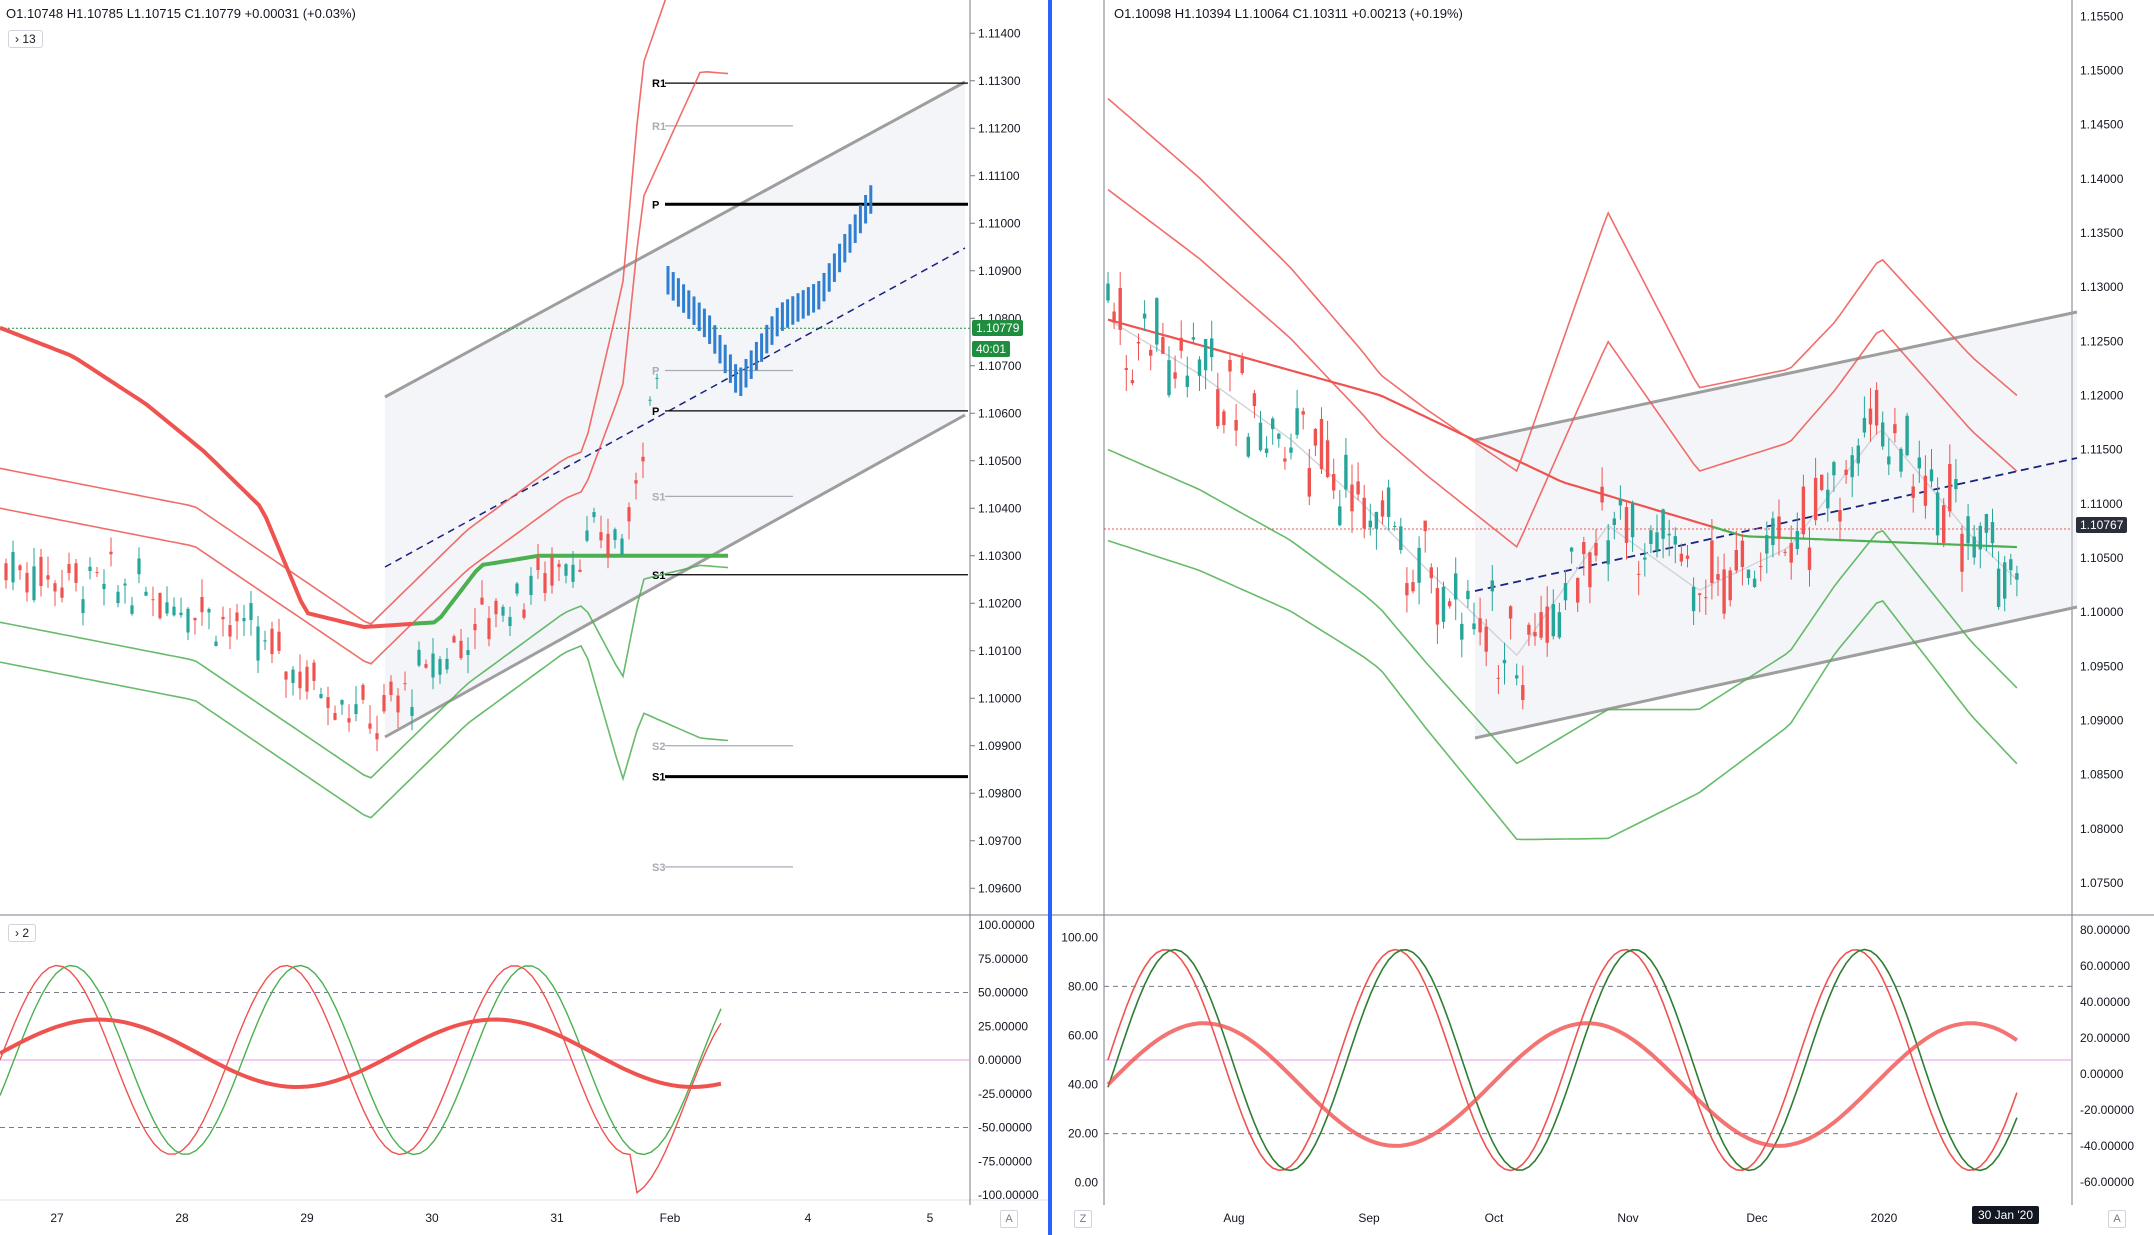 The width and height of the screenshot is (2154, 1235). Describe the element at coordinates (25, 39) in the screenshot. I see `left-indicator-toggle: › 13` at that location.